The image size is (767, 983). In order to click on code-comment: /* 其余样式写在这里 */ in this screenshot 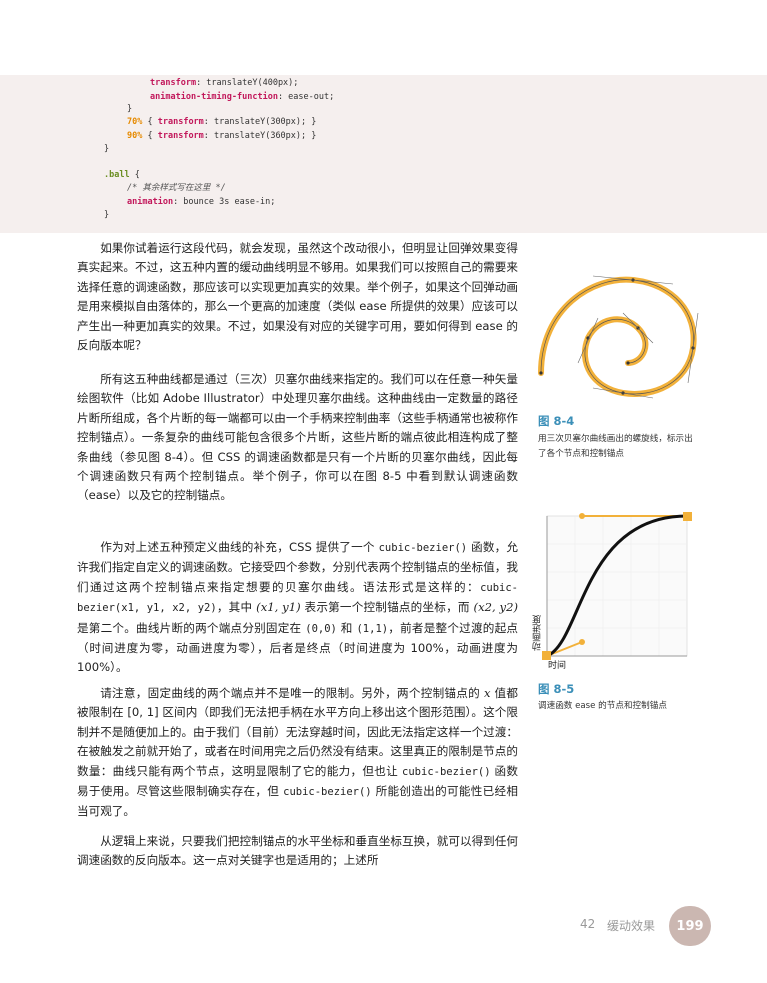, I will do `click(176, 188)`.